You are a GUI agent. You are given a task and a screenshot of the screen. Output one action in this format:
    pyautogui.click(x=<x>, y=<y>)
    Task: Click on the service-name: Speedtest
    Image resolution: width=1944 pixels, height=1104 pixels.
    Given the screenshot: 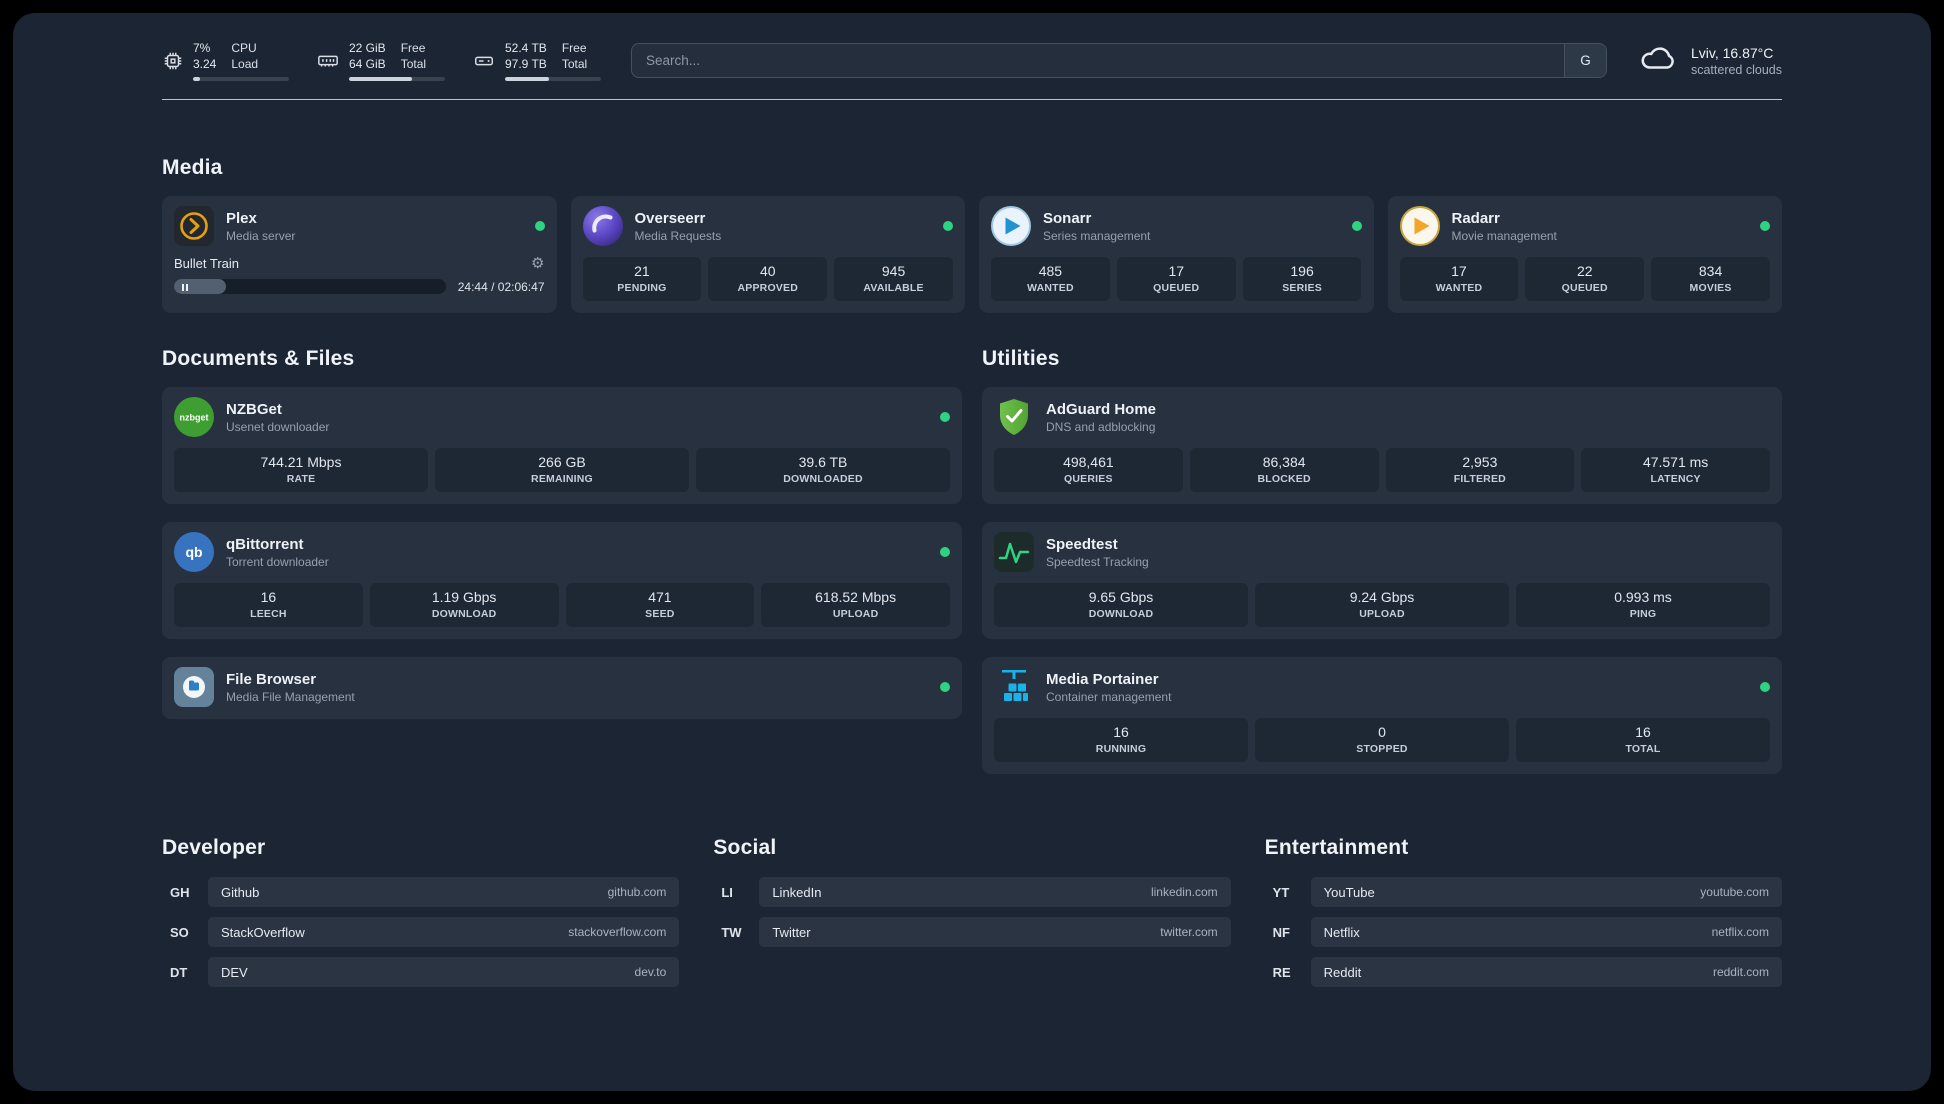 What is the action you would take?
    pyautogui.click(x=1082, y=544)
    